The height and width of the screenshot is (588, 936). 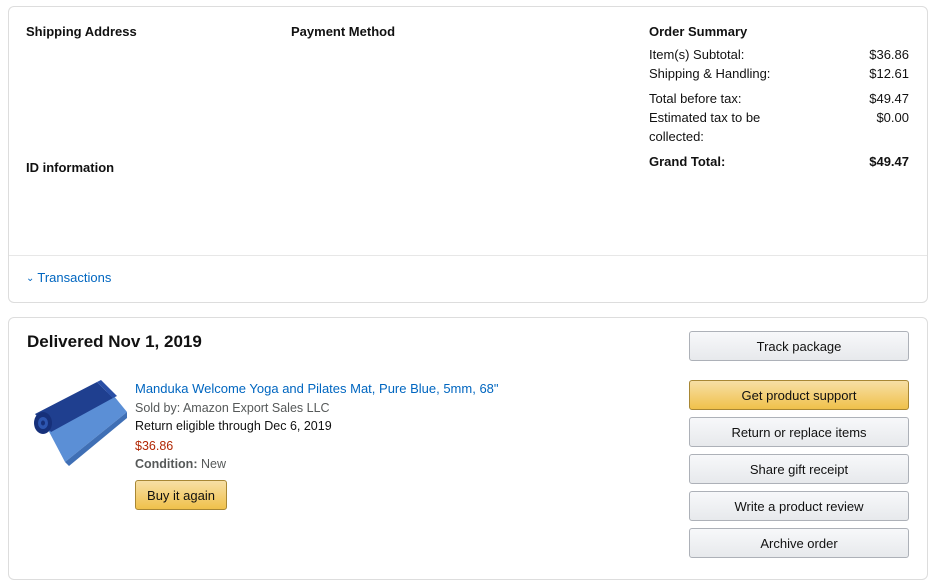 What do you see at coordinates (74, 277) in the screenshot?
I see `transactions-label: Transactions` at bounding box center [74, 277].